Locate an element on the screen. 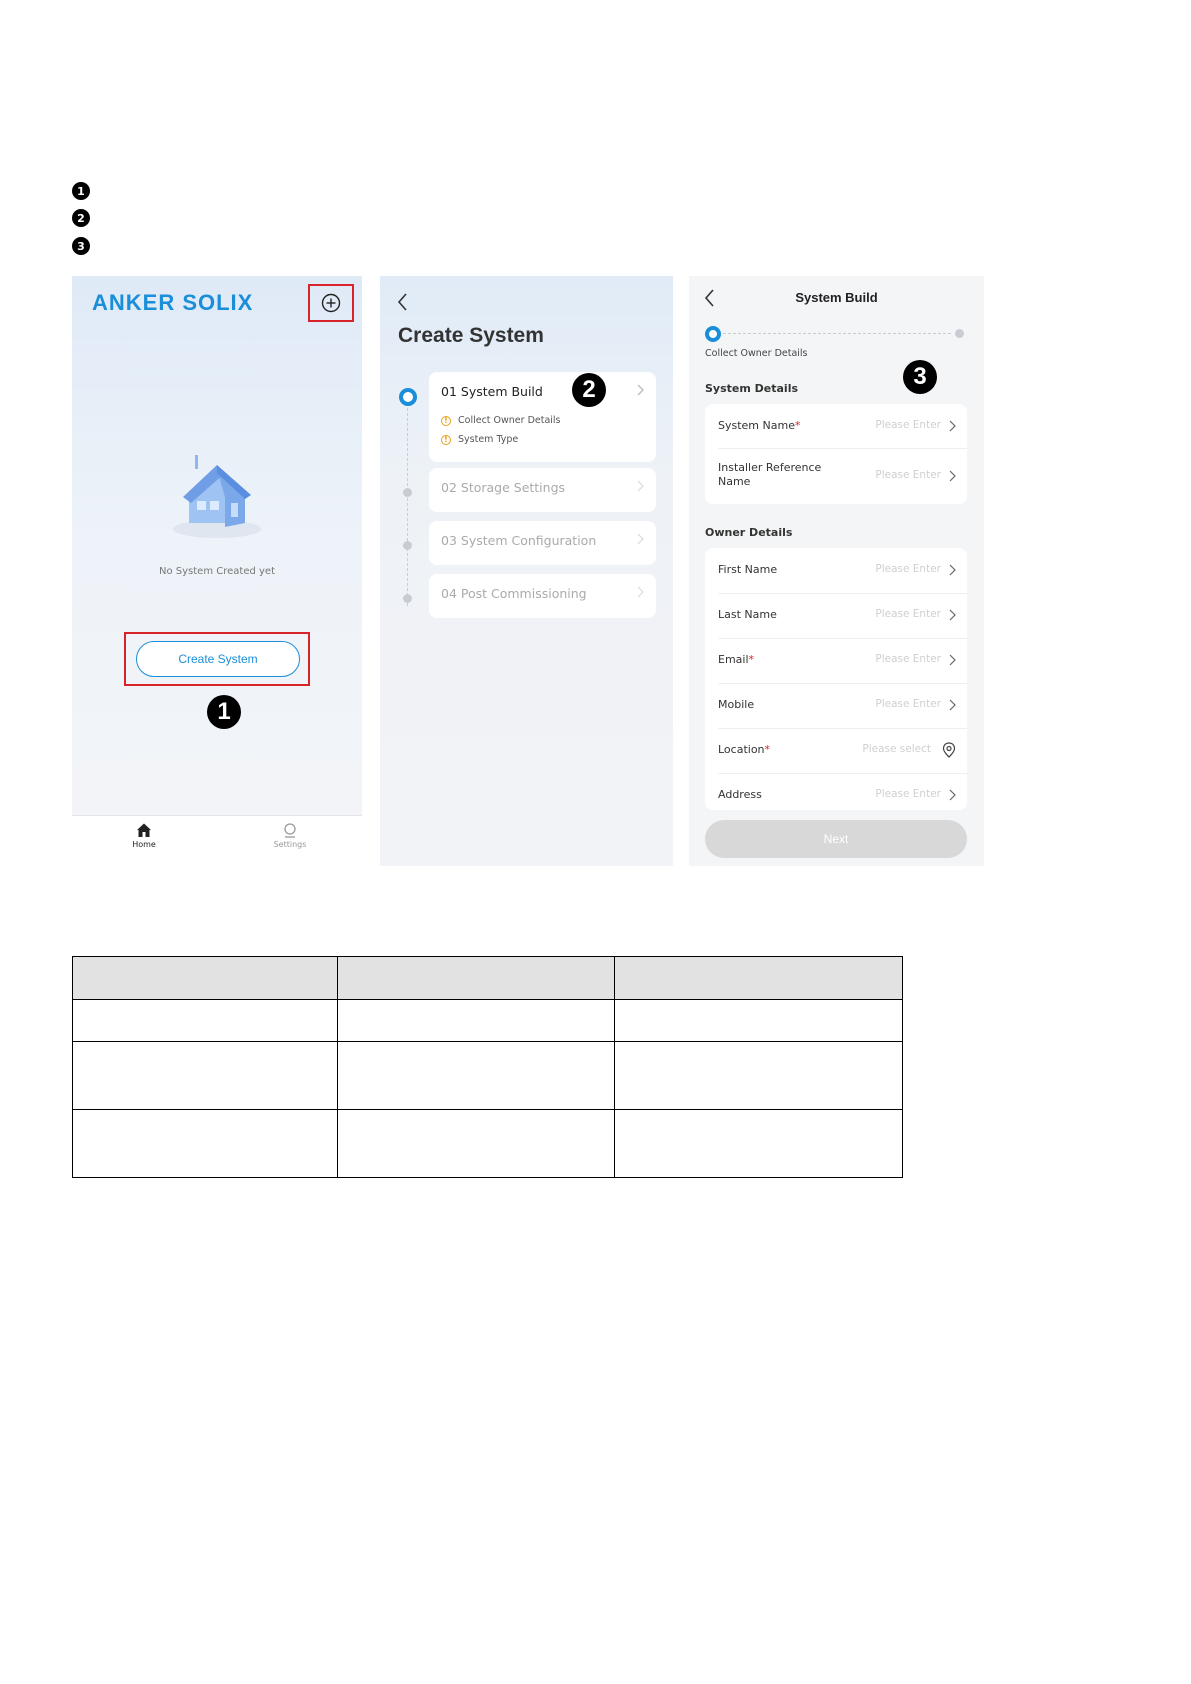 The height and width of the screenshot is (1684, 1191). step-label: 04 Post Commissioning is located at coordinates (514, 593).